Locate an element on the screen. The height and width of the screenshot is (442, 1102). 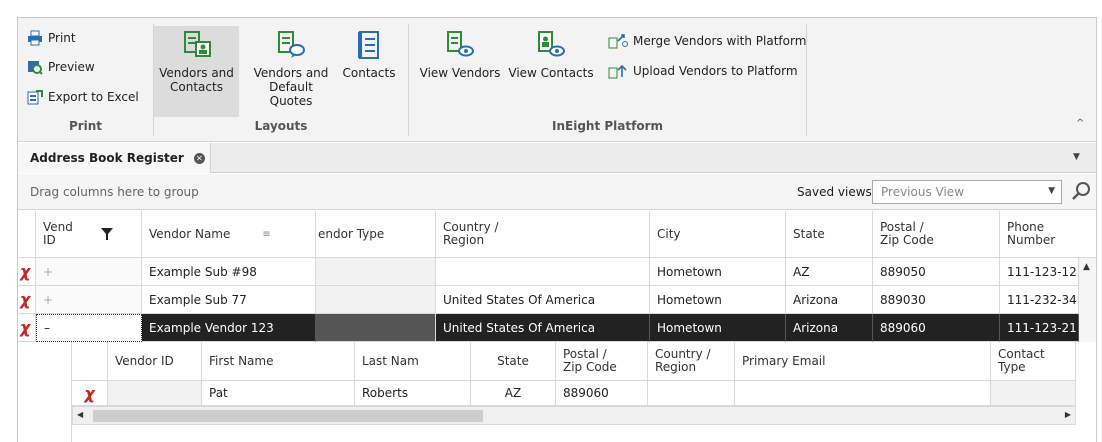
col-header-label: Primary Email is located at coordinates (784, 360).